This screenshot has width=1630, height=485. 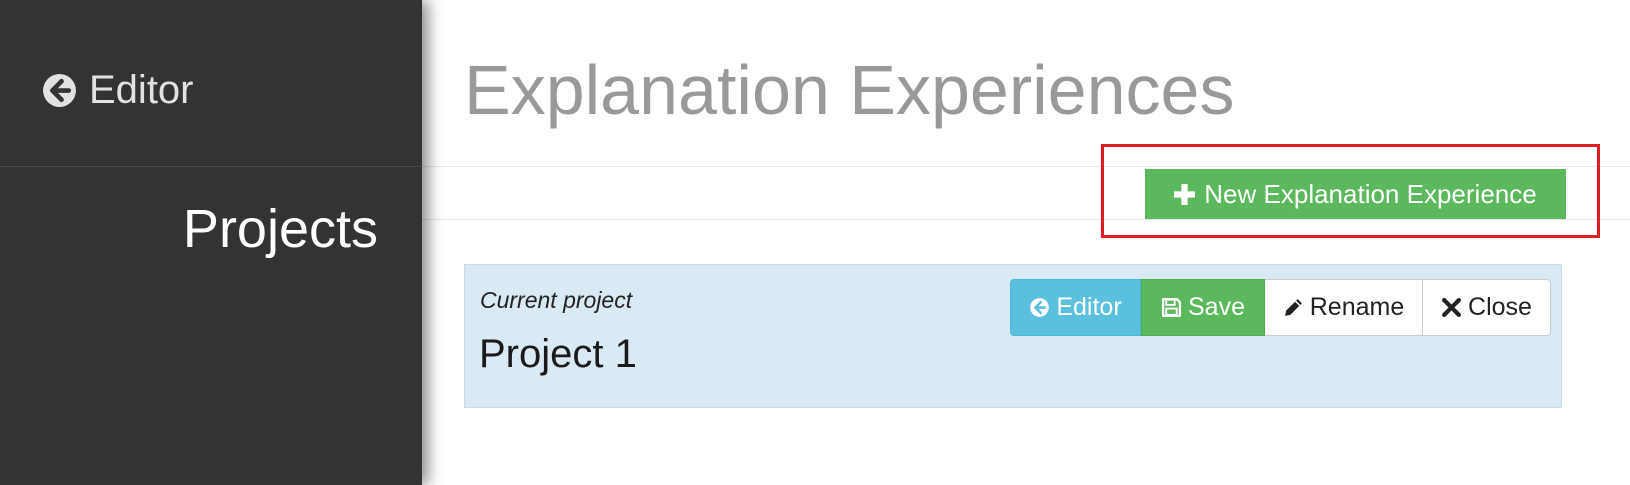 What do you see at coordinates (1350, 191) in the screenshot?
I see `highlight-annotation-box` at bounding box center [1350, 191].